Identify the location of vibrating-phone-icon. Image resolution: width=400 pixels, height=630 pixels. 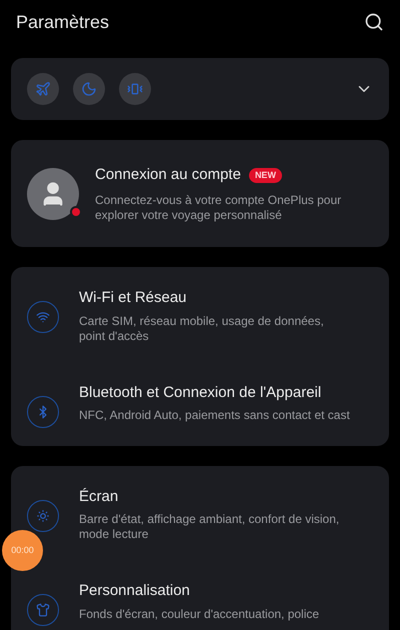
(135, 89).